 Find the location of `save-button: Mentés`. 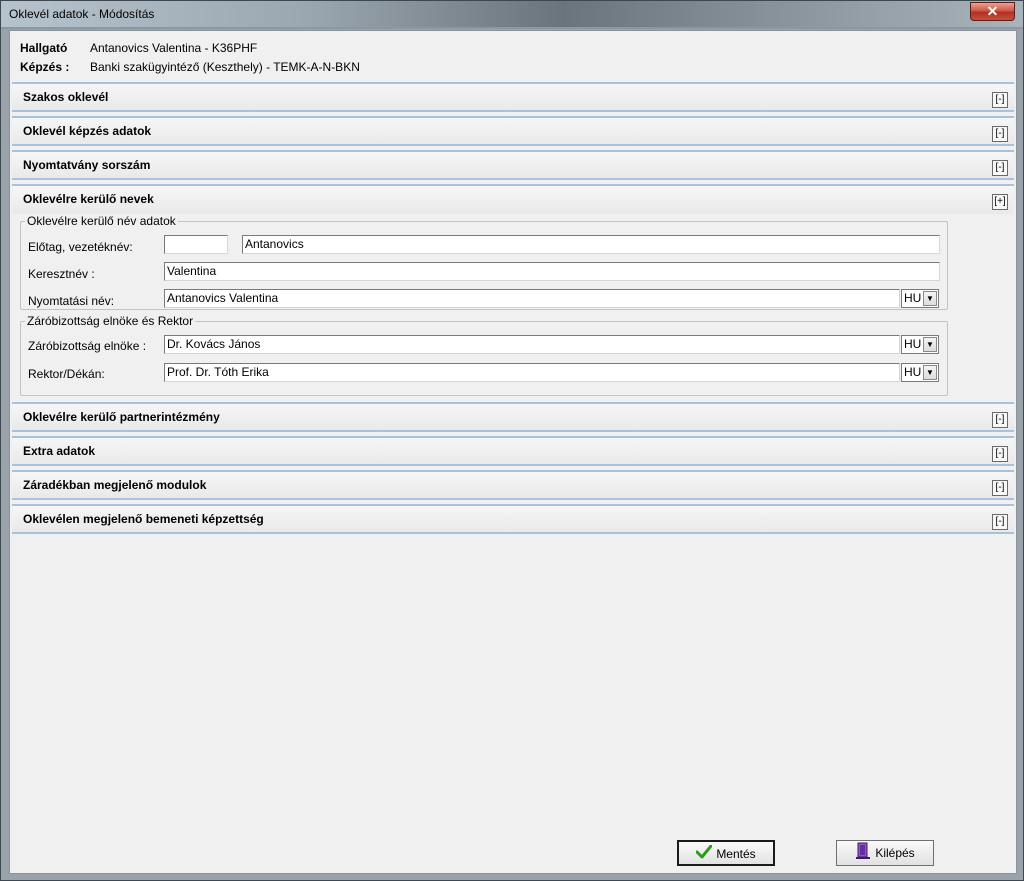

save-button: Mentés is located at coordinates (726, 853).